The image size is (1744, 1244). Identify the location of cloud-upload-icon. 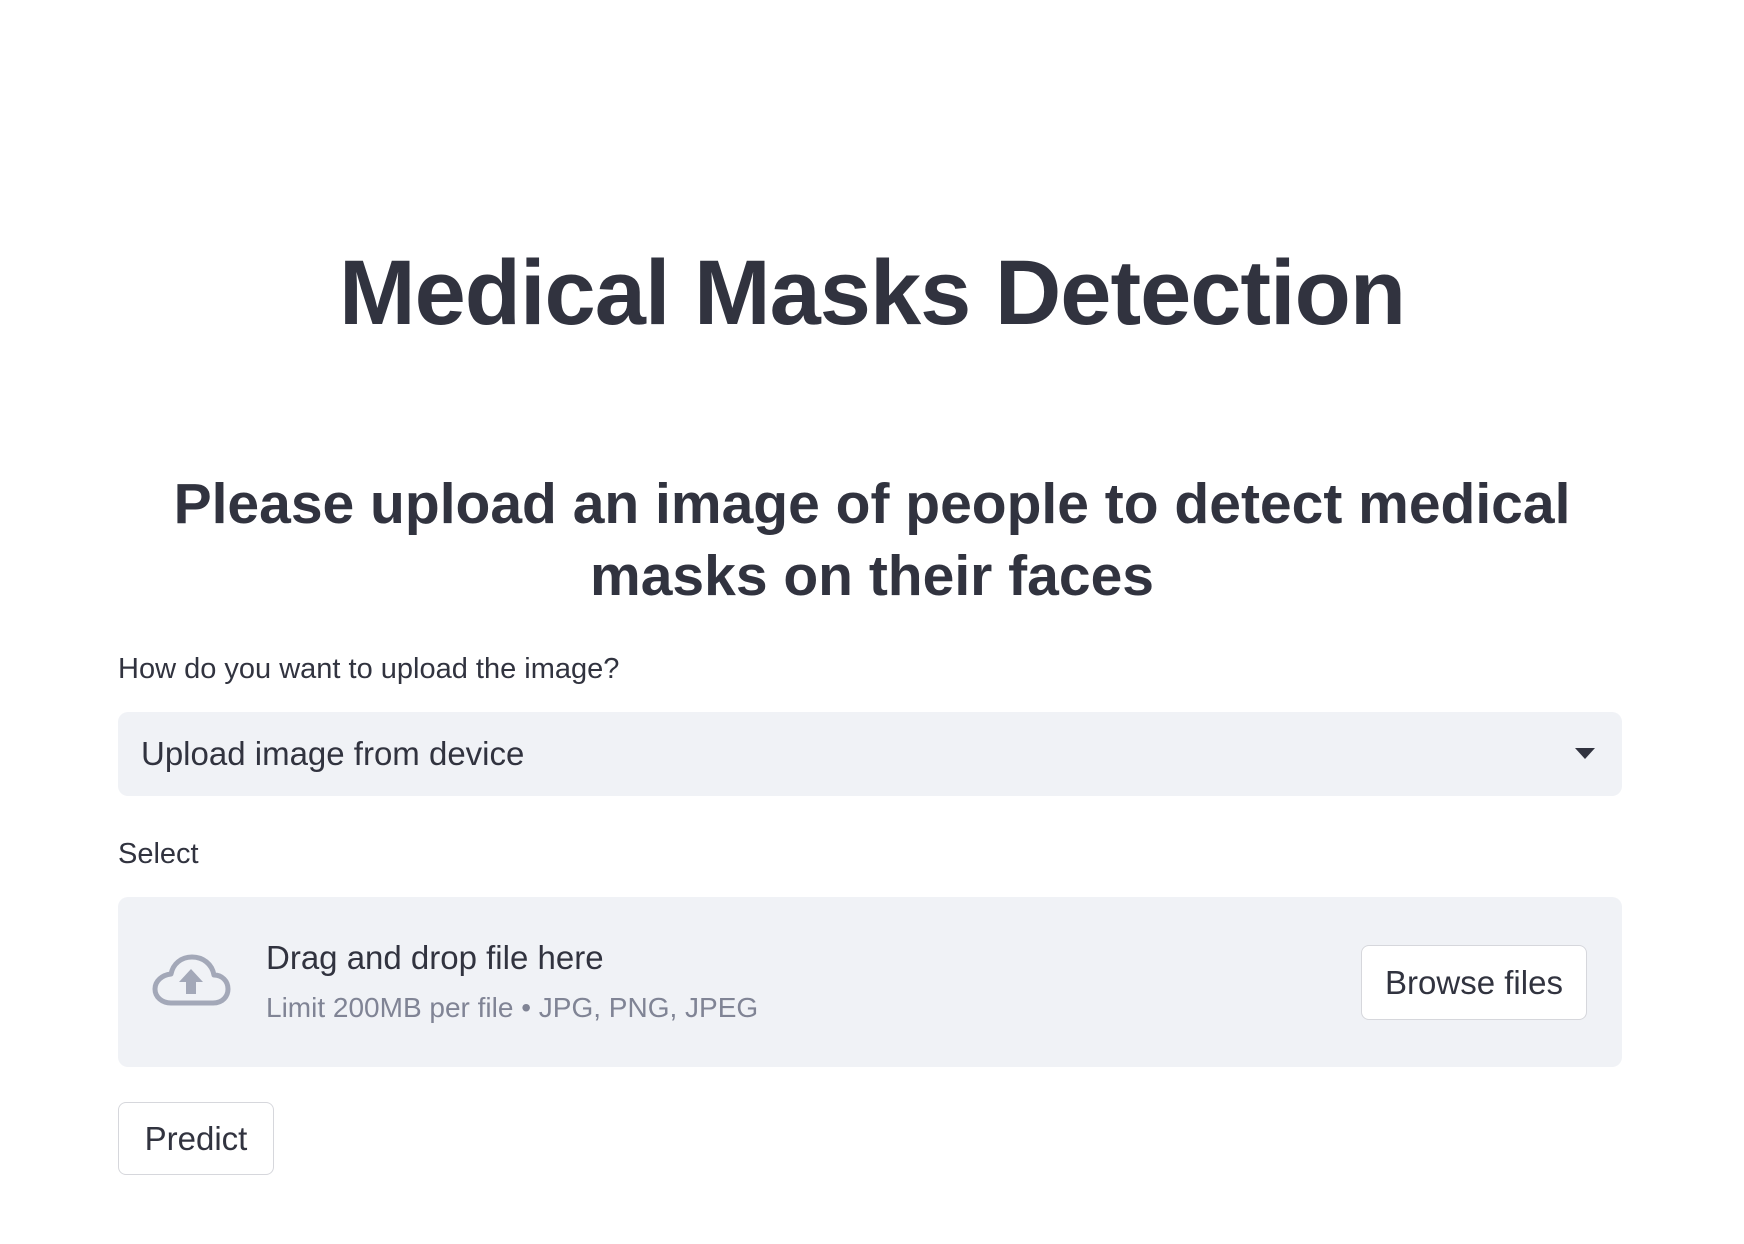
(191, 980).